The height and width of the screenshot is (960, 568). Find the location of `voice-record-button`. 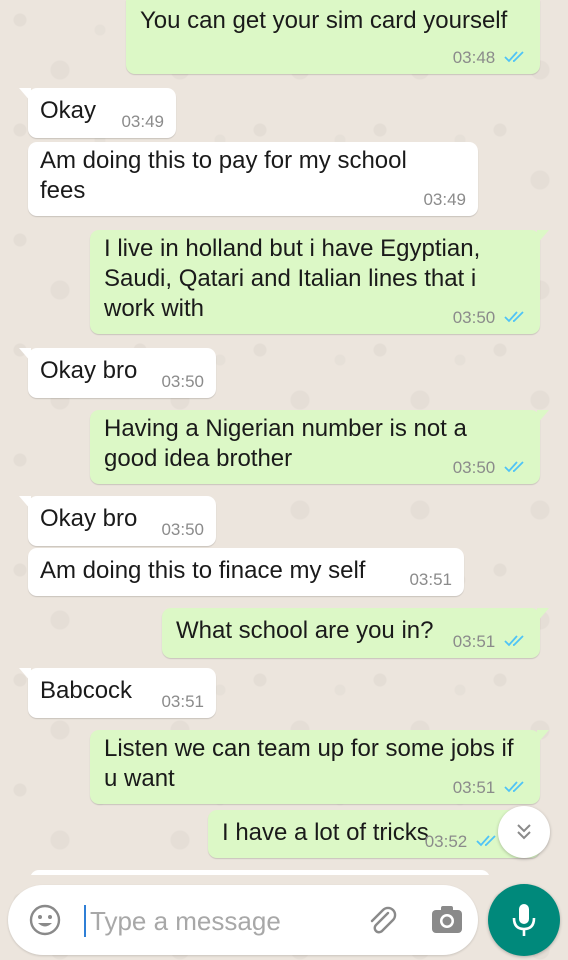

voice-record-button is located at coordinates (524, 920).